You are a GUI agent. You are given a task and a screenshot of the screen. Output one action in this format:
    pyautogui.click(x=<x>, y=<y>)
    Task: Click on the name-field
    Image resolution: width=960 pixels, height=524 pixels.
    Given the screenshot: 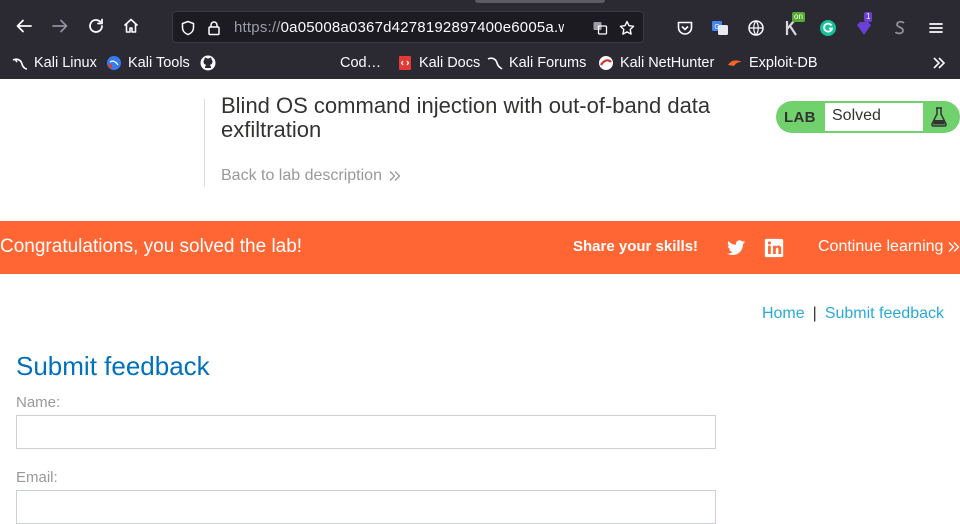 What is the action you would take?
    pyautogui.click(x=366, y=432)
    